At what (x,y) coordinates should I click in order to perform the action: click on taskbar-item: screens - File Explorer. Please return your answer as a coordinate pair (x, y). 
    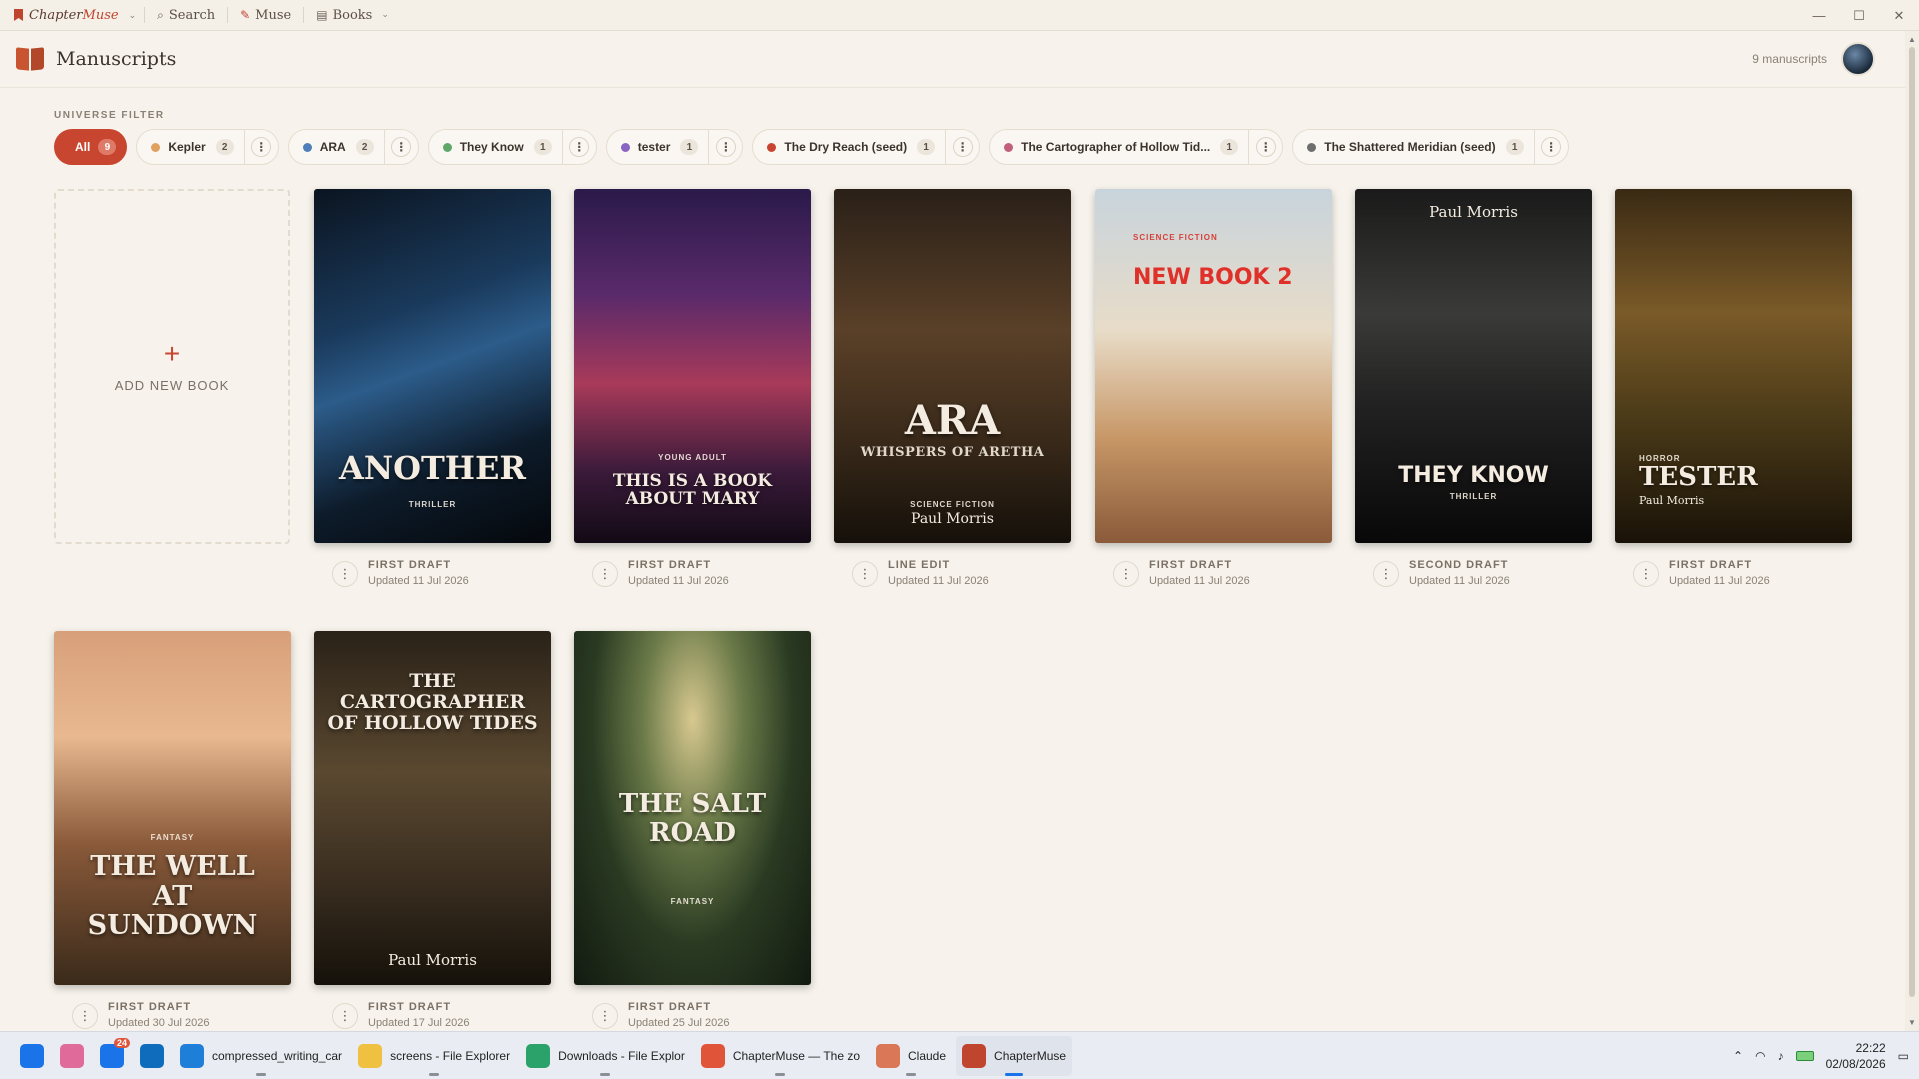
    Looking at the image, I should click on (434, 1056).